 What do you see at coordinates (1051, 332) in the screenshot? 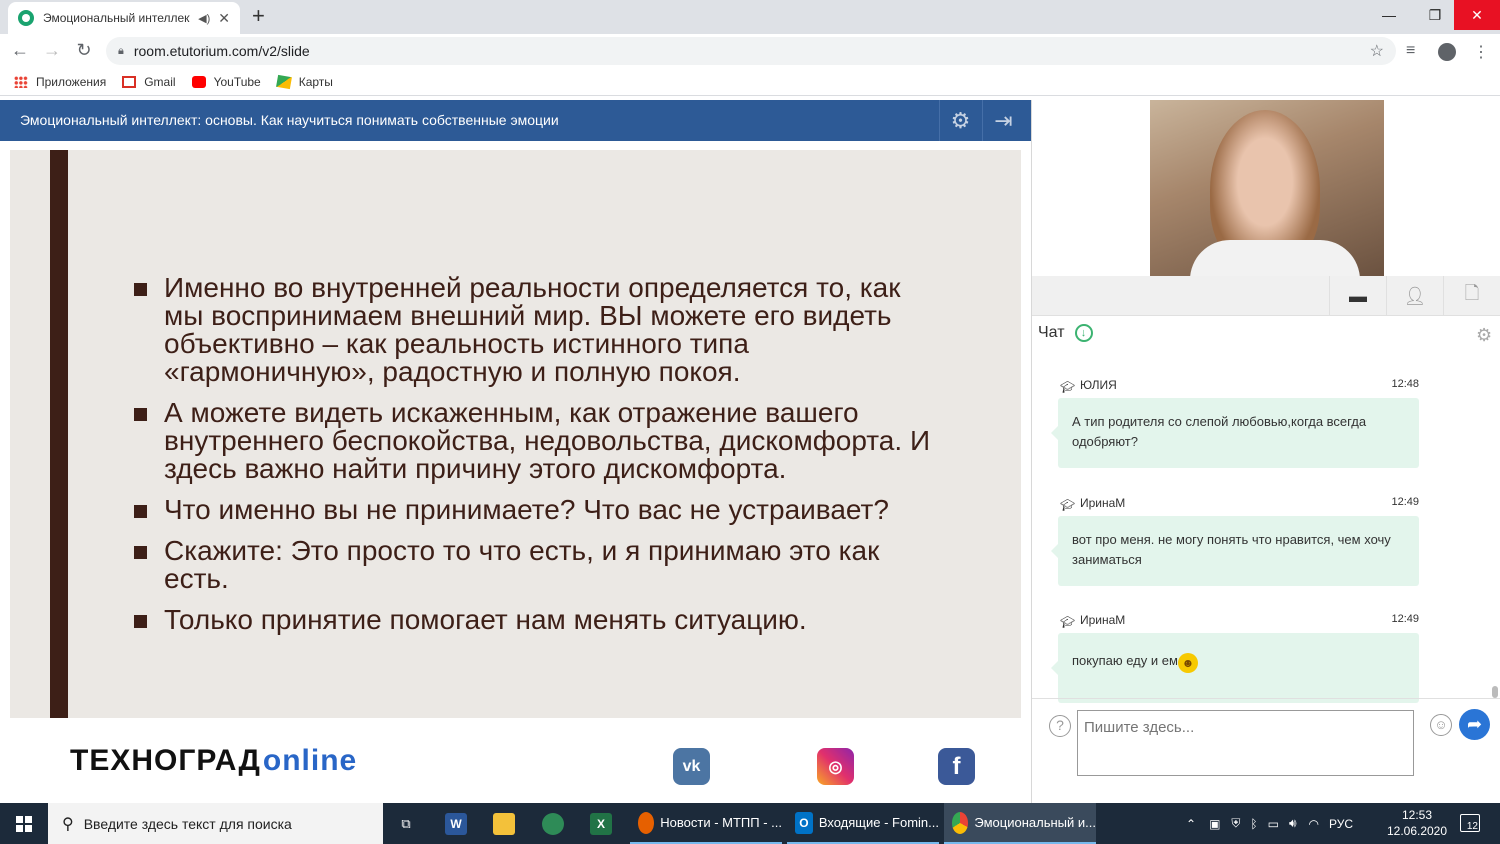
I see `chat-title: Чат` at bounding box center [1051, 332].